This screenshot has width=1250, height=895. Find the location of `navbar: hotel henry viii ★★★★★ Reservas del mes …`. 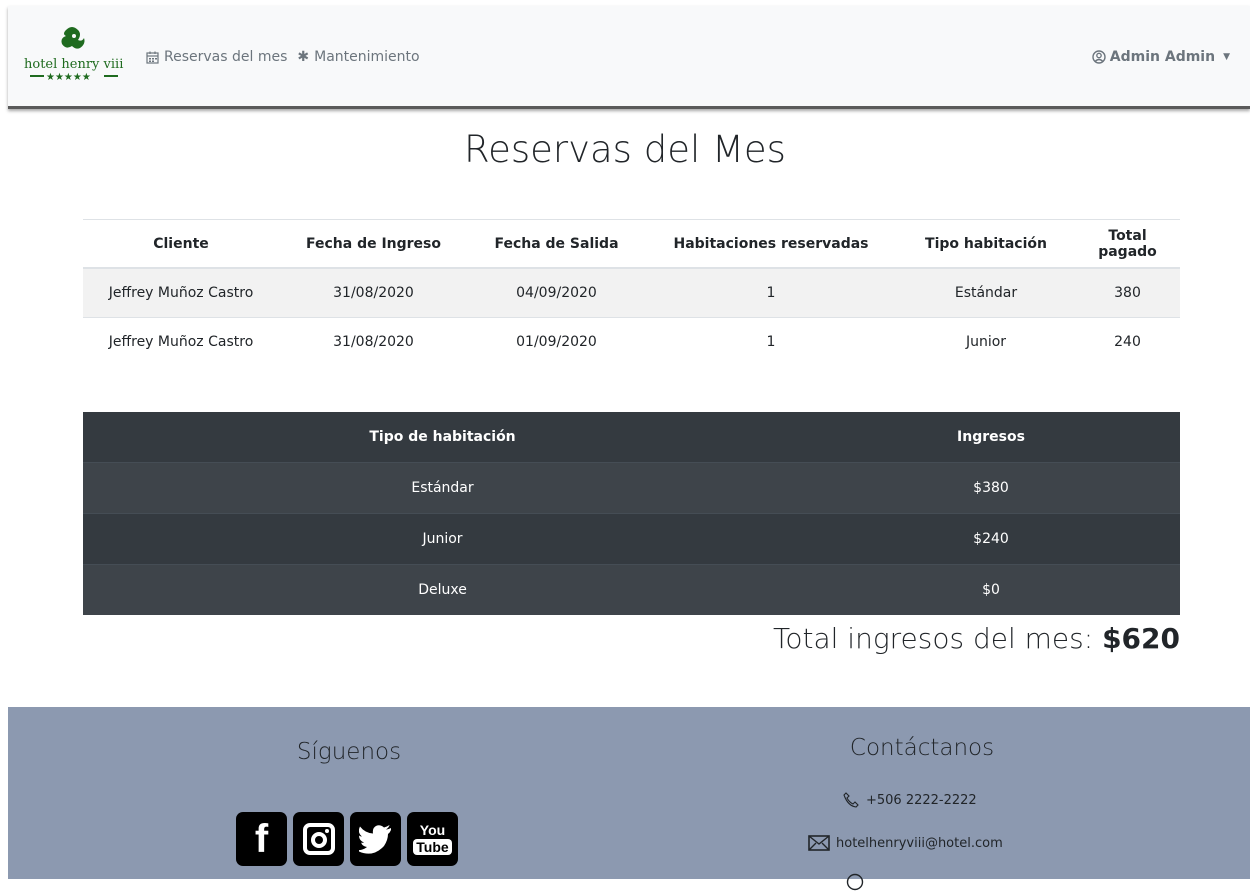

navbar: hotel henry viii ★★★★★ Reservas del mes … is located at coordinates (629, 57).